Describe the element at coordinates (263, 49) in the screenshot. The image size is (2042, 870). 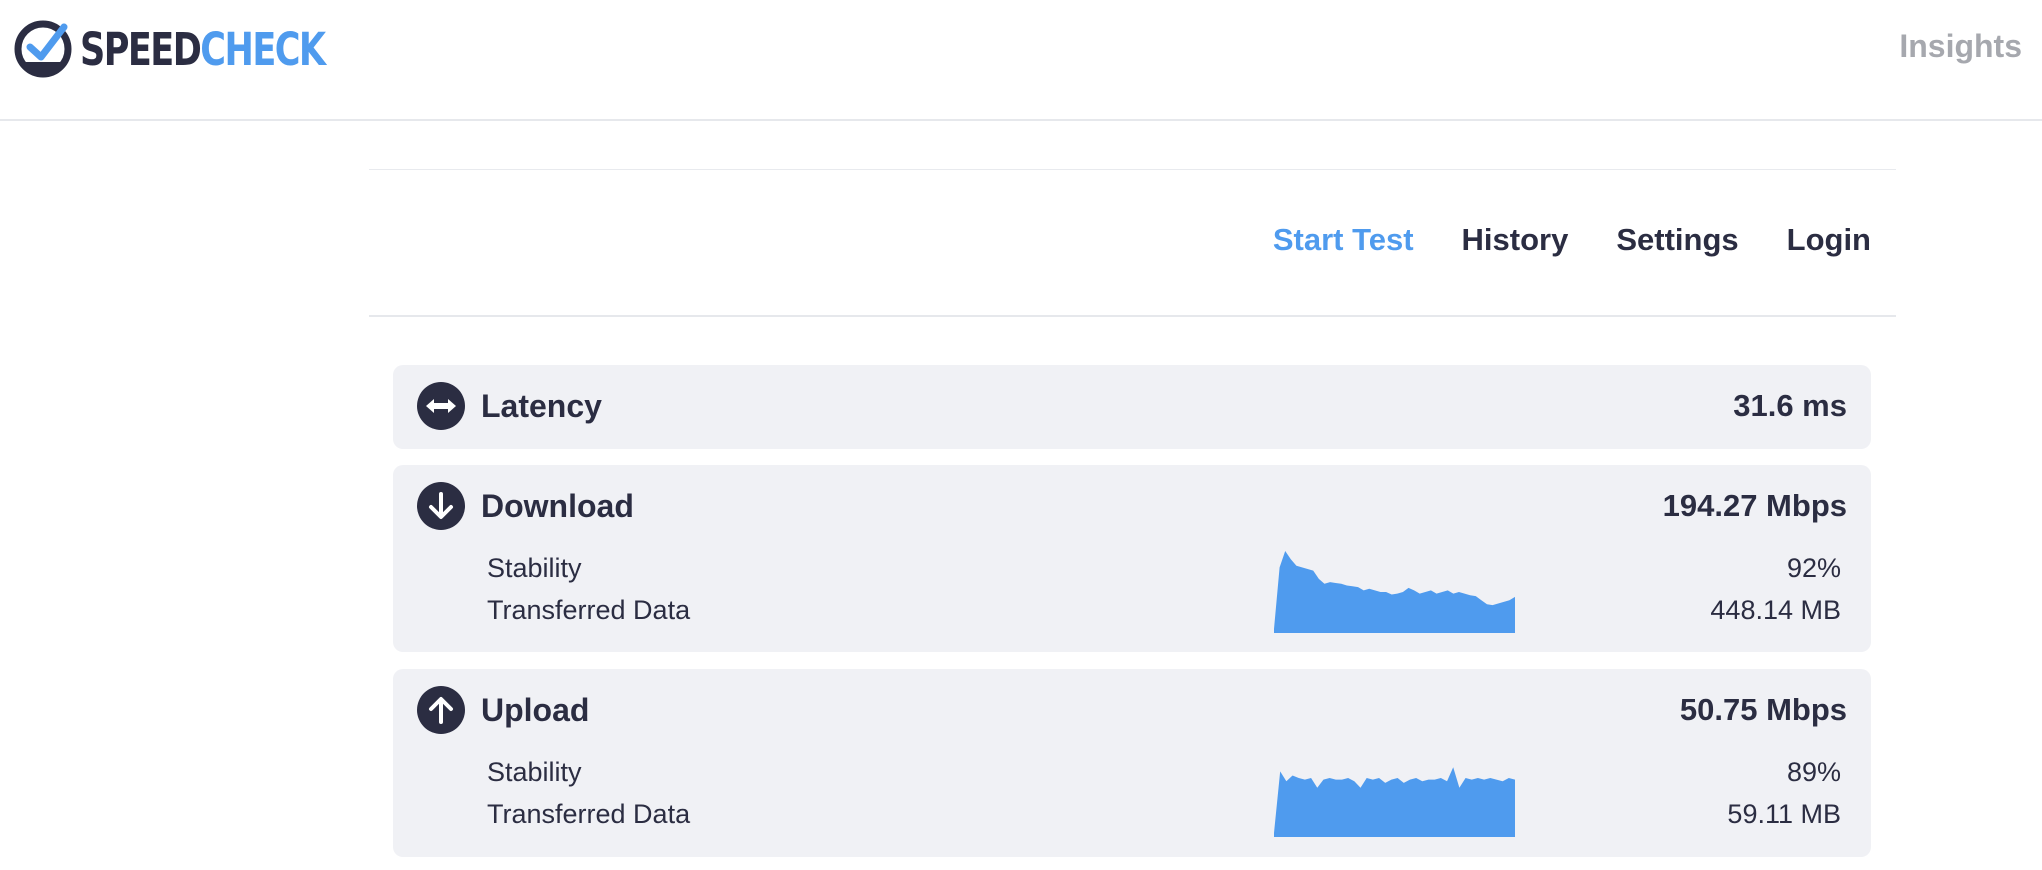
I see `logo-wordmark-check: CHECK` at that location.